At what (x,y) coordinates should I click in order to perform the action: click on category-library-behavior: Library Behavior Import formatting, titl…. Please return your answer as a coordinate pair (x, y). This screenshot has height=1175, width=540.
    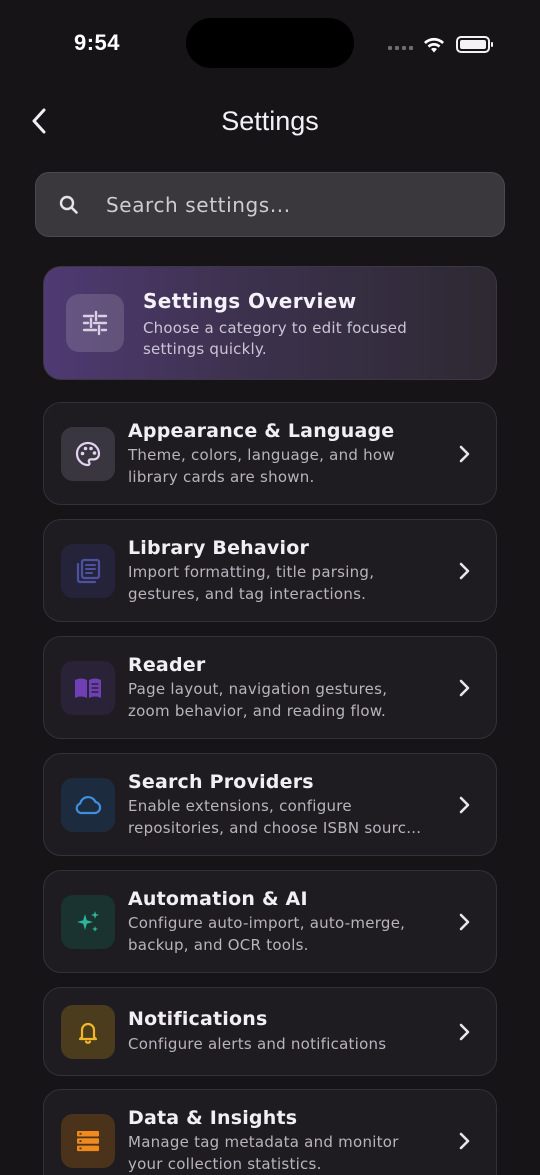
    Looking at the image, I should click on (270, 570).